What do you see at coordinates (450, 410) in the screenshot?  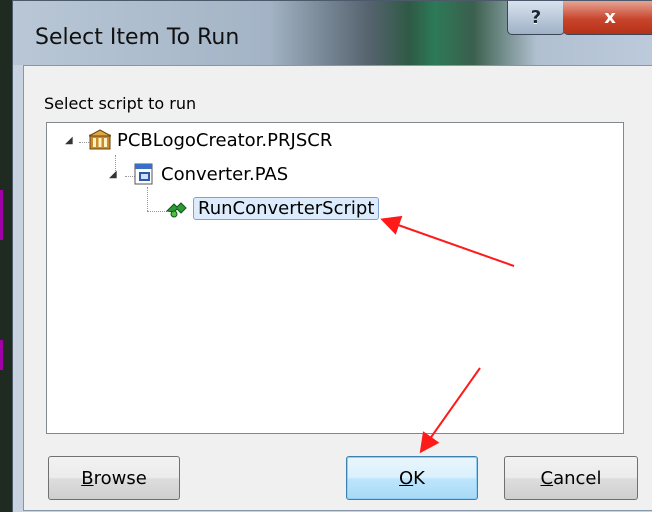 I see `arrow-to-ok` at bounding box center [450, 410].